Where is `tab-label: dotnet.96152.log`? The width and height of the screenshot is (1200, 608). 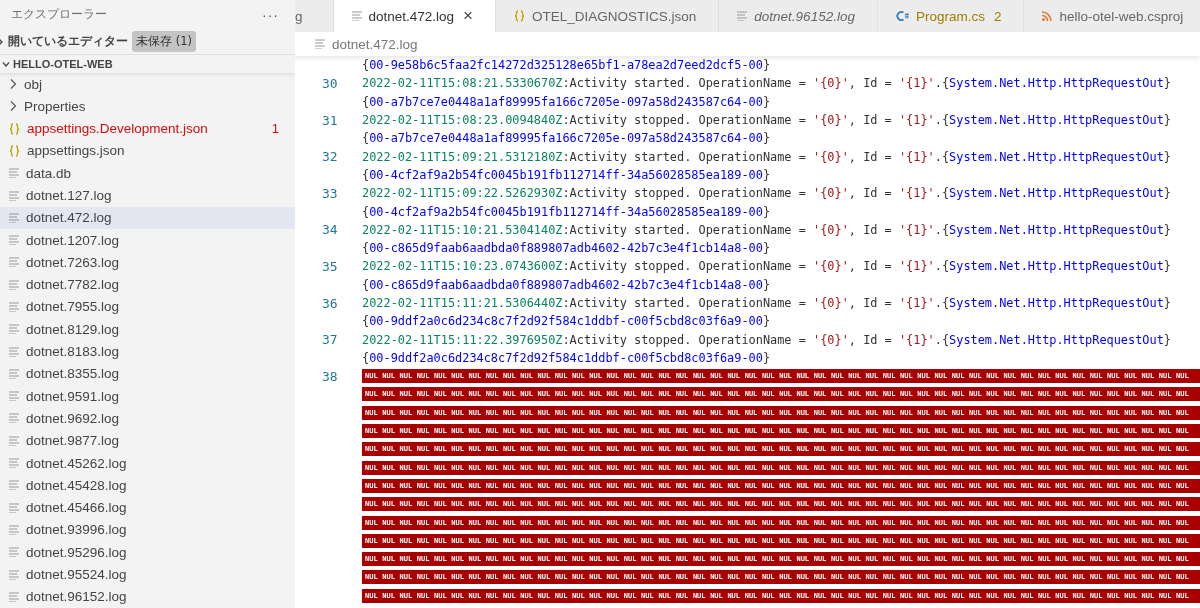 tab-label: dotnet.96152.log is located at coordinates (804, 16).